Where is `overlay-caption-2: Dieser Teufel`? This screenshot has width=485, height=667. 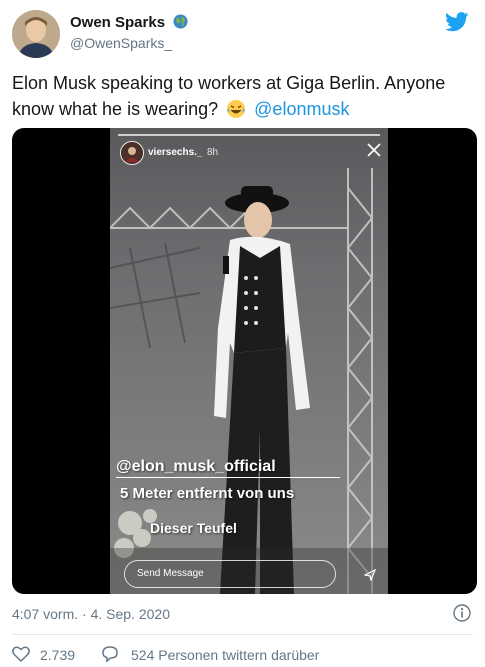 overlay-caption-2: Dieser Teufel is located at coordinates (193, 528).